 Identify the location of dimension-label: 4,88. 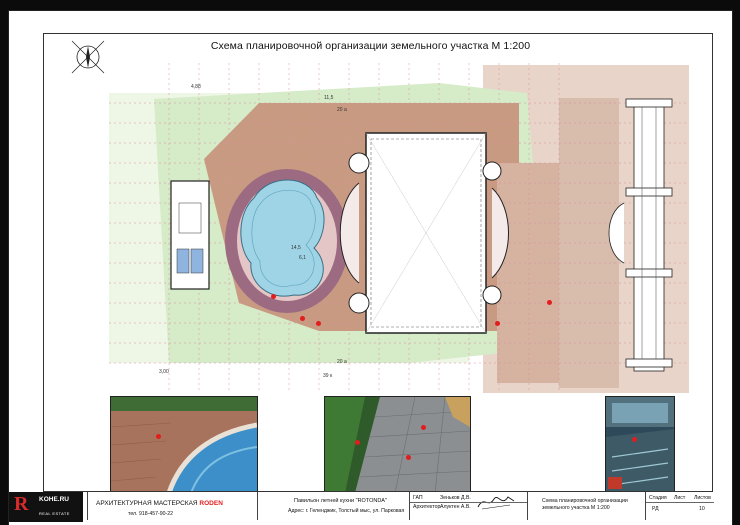
(196, 87).